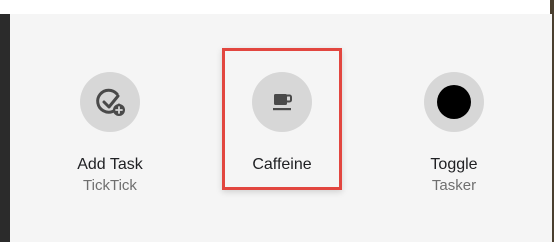 The width and height of the screenshot is (554, 242). Describe the element at coordinates (110, 133) in the screenshot. I see `tile-add-task: Add Task TickTick` at that location.